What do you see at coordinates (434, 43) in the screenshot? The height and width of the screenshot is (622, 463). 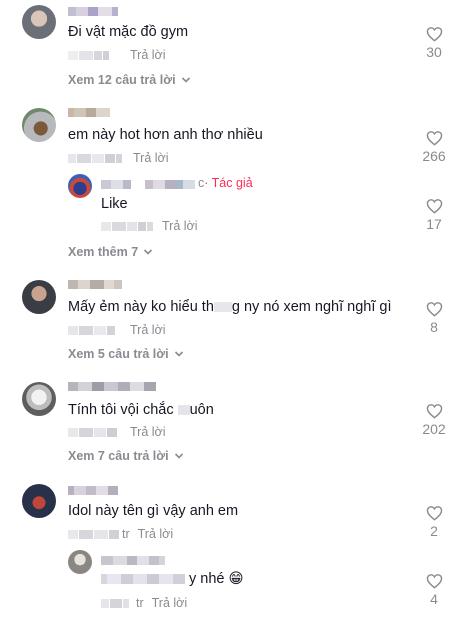 I see `like-button: 30` at bounding box center [434, 43].